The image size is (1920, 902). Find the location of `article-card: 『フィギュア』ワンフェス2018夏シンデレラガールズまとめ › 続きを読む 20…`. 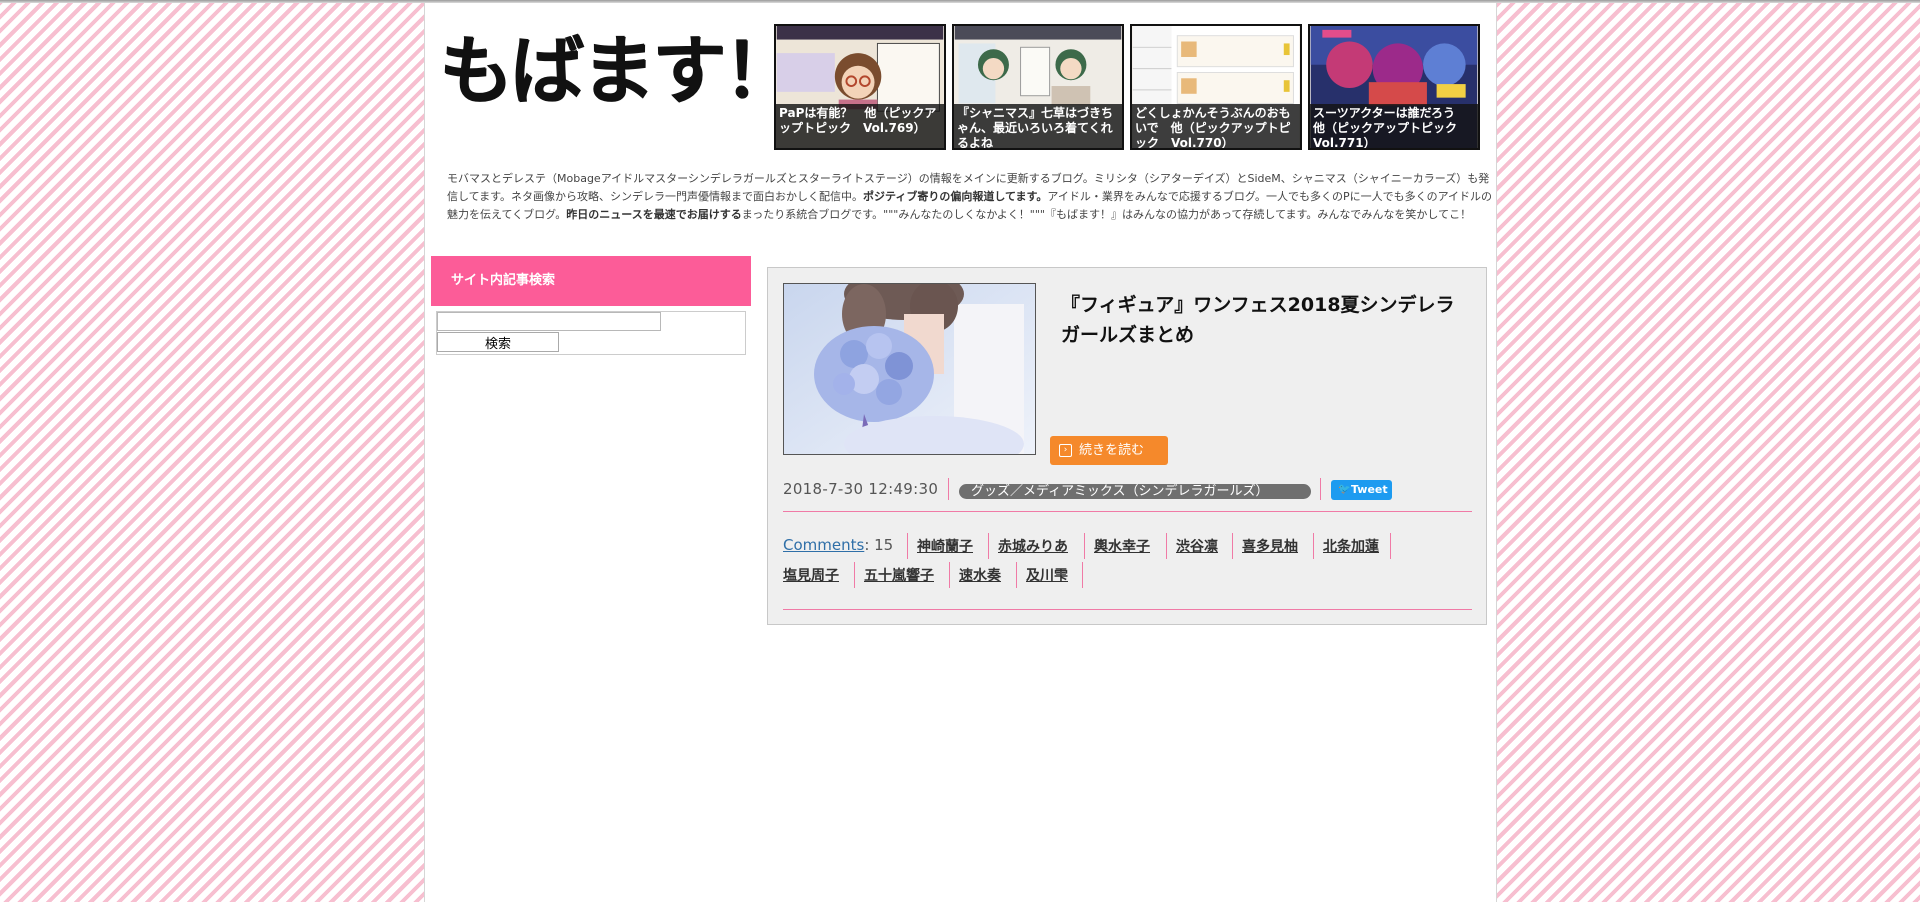

article-card: 『フィギュア』ワンフェス2018夏シンデレラガールズまとめ › 続きを読む 20… is located at coordinates (1127, 446).